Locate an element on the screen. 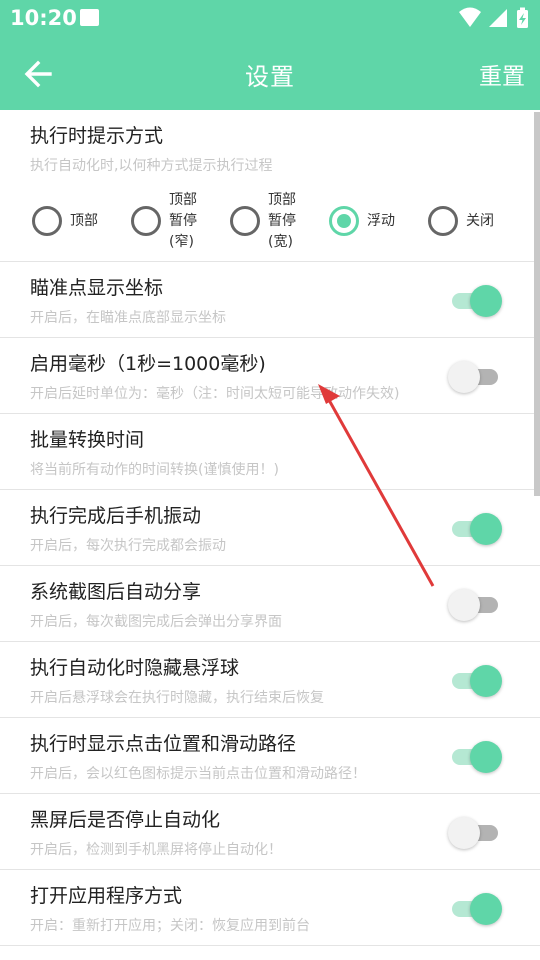  scrollbar is located at coordinates (537, 304).